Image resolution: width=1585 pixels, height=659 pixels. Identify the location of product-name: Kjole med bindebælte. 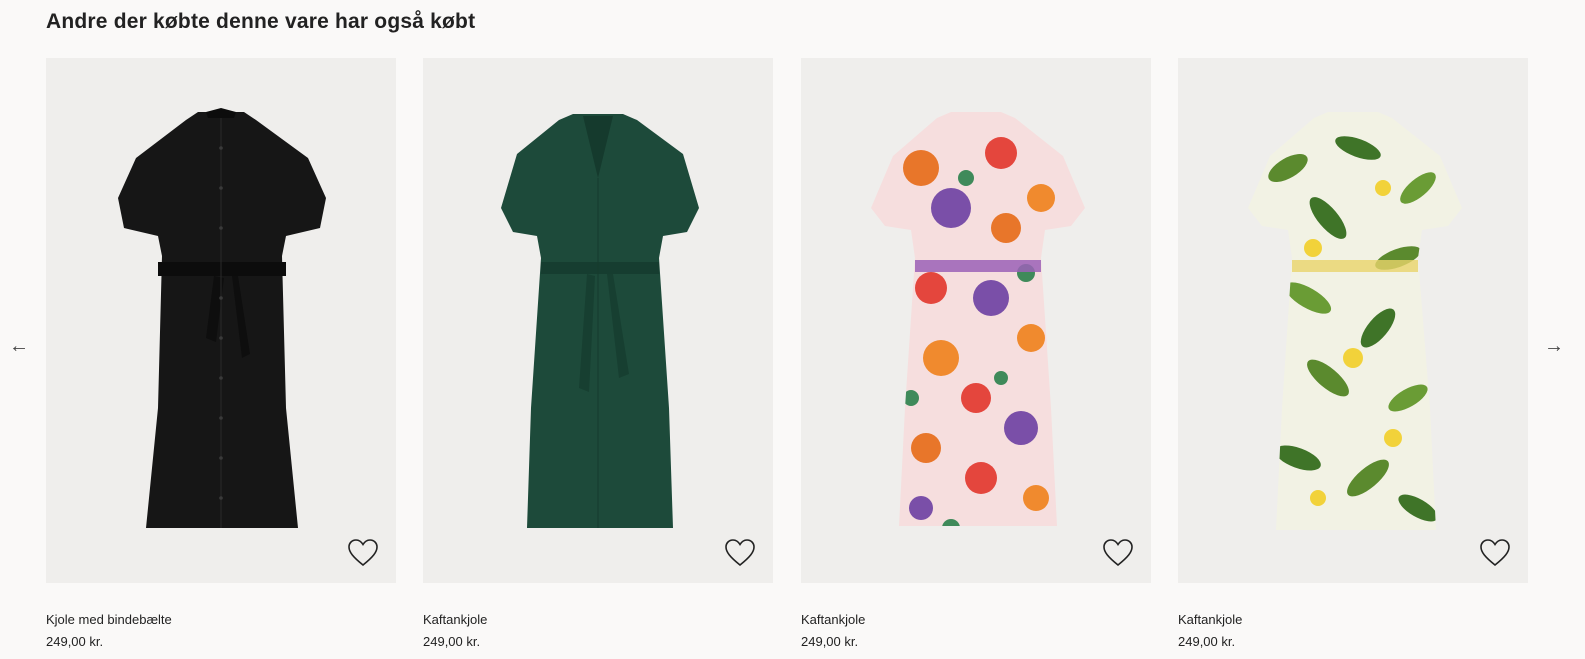
(221, 620).